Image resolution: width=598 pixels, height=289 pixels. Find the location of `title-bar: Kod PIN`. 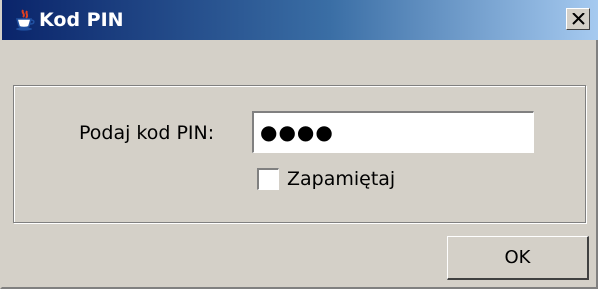

title-bar: Kod PIN is located at coordinates (300, 20).